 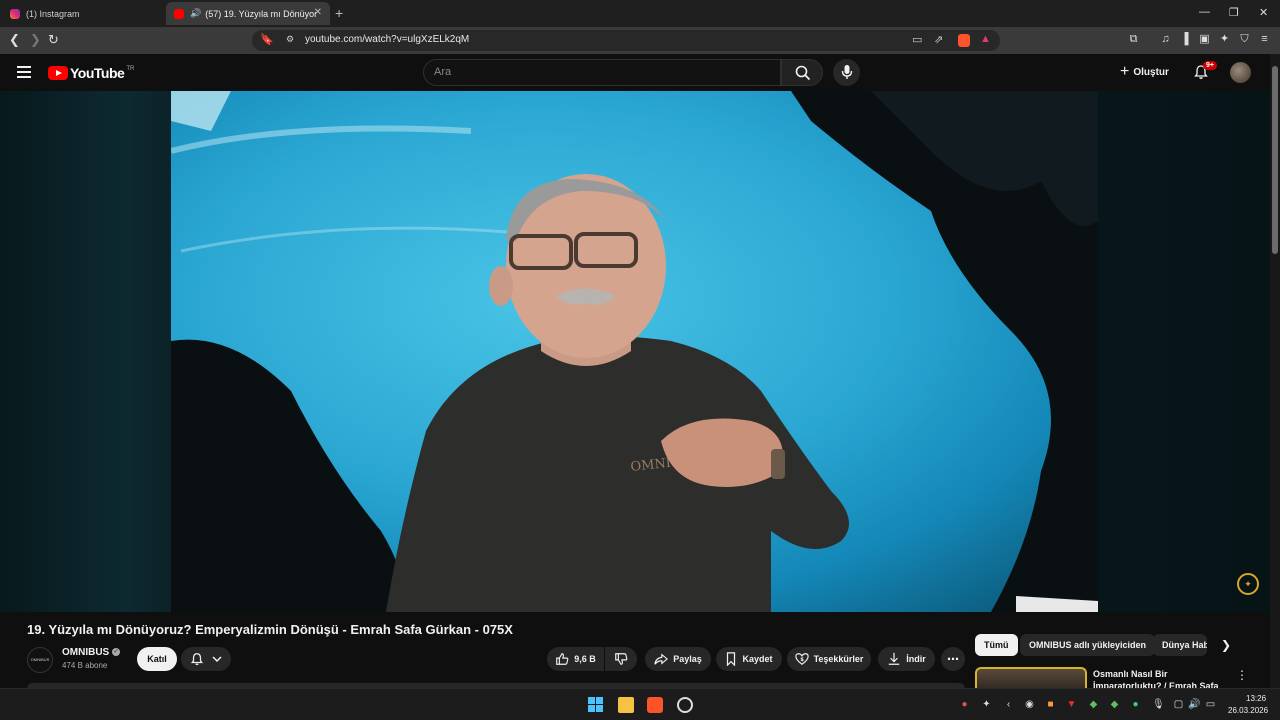 I want to click on save-label: Kaydet, so click(x=757, y=659).